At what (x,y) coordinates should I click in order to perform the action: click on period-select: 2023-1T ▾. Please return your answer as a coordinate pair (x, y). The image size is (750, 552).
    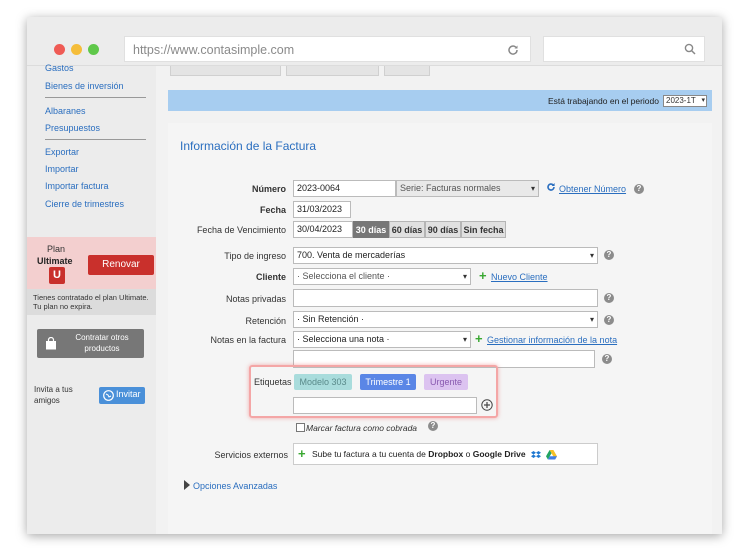
    Looking at the image, I should click on (685, 101).